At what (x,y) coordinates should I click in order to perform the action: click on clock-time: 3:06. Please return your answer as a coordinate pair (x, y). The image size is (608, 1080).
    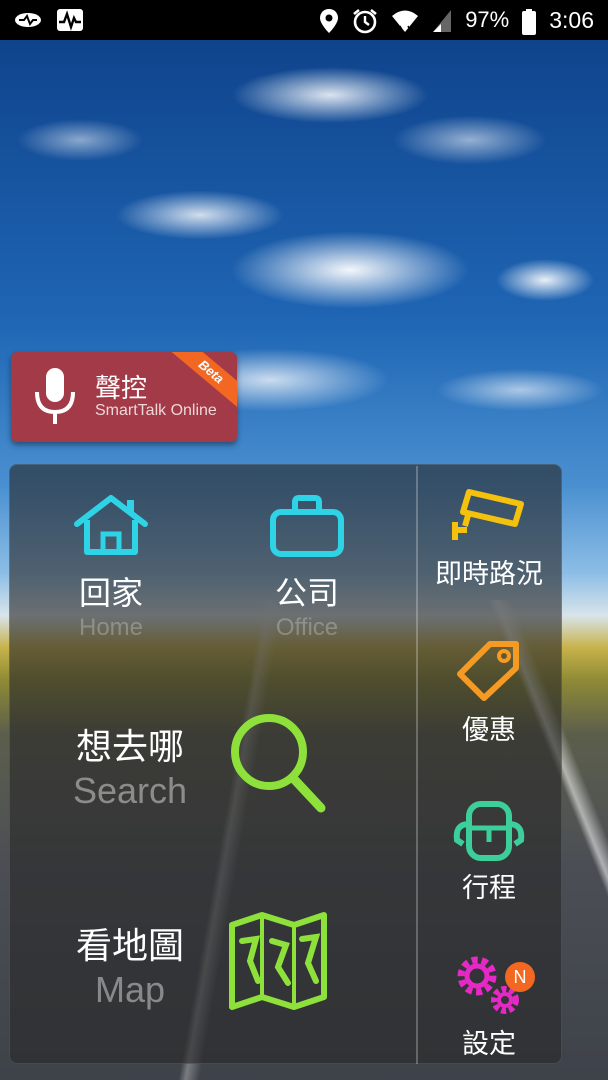
    Looking at the image, I should click on (571, 20).